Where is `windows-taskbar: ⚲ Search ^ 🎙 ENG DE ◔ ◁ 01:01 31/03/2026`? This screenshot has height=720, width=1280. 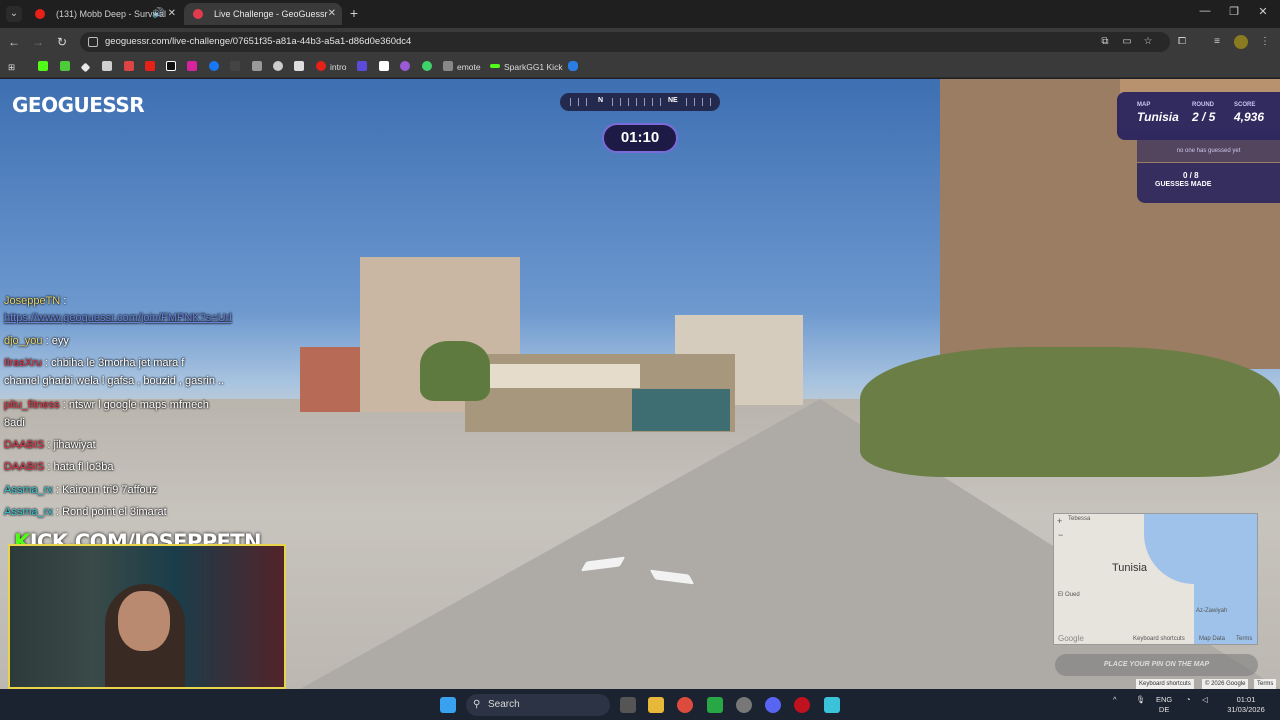 windows-taskbar: ⚲ Search ^ 🎙 ENG DE ◔ ◁ 01:01 31/03/2026 is located at coordinates (640, 704).